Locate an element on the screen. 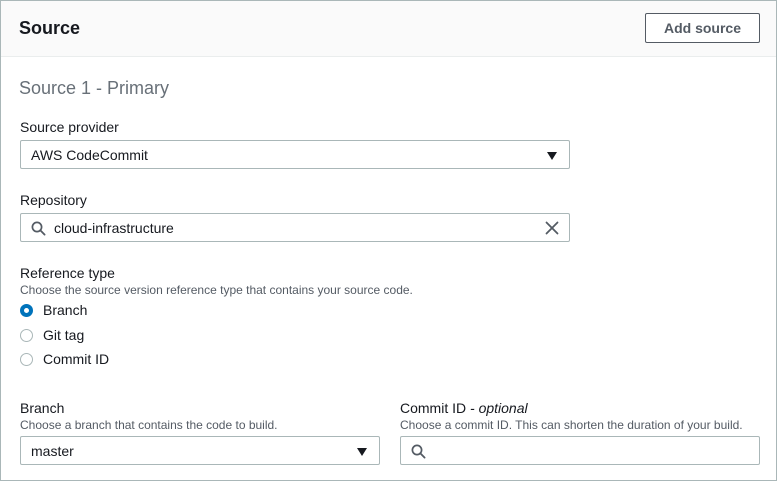  radio-button-checked is located at coordinates (26, 310).